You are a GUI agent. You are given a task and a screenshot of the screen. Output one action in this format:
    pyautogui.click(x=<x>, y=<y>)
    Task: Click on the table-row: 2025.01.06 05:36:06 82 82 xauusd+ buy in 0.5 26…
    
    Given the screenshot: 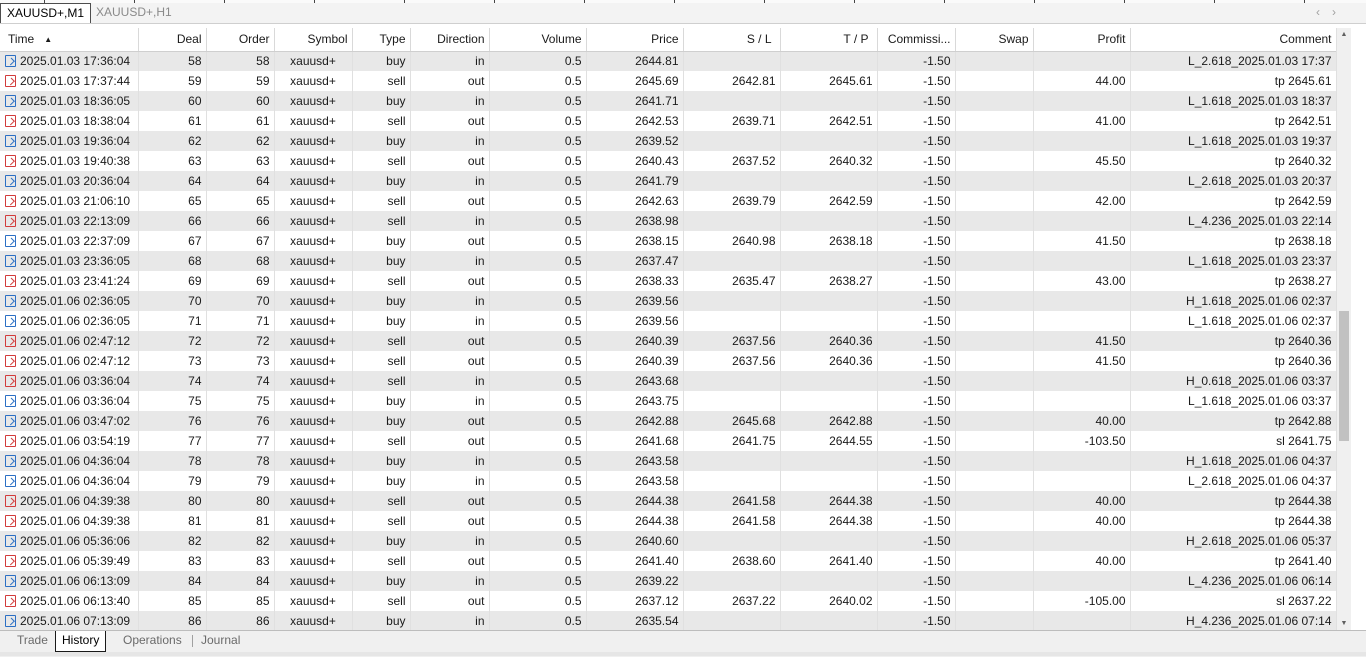 What is the action you would take?
    pyautogui.click(x=668, y=541)
    